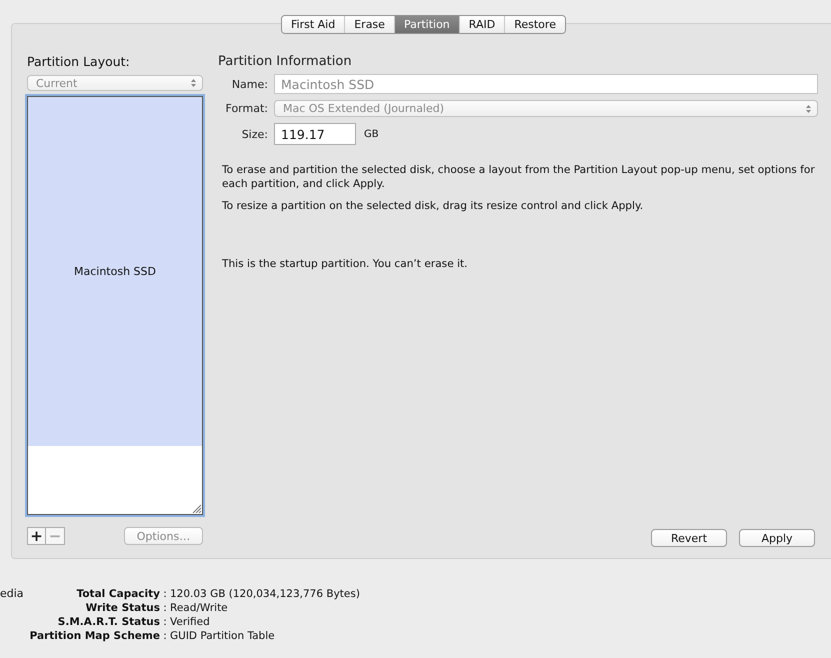 Image resolution: width=831 pixels, height=658 pixels. What do you see at coordinates (534, 24) in the screenshot?
I see `tab: Restore` at bounding box center [534, 24].